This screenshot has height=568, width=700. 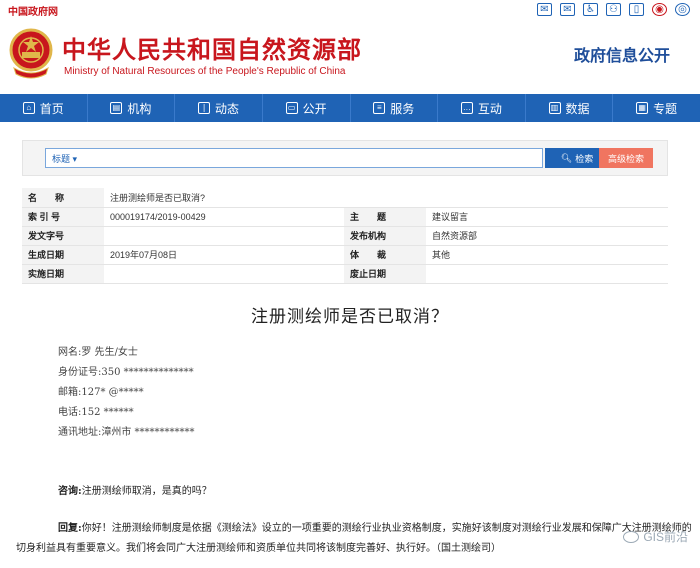 What do you see at coordinates (682, 9) in the screenshot?
I see `wechat-icon: ◎` at bounding box center [682, 9].